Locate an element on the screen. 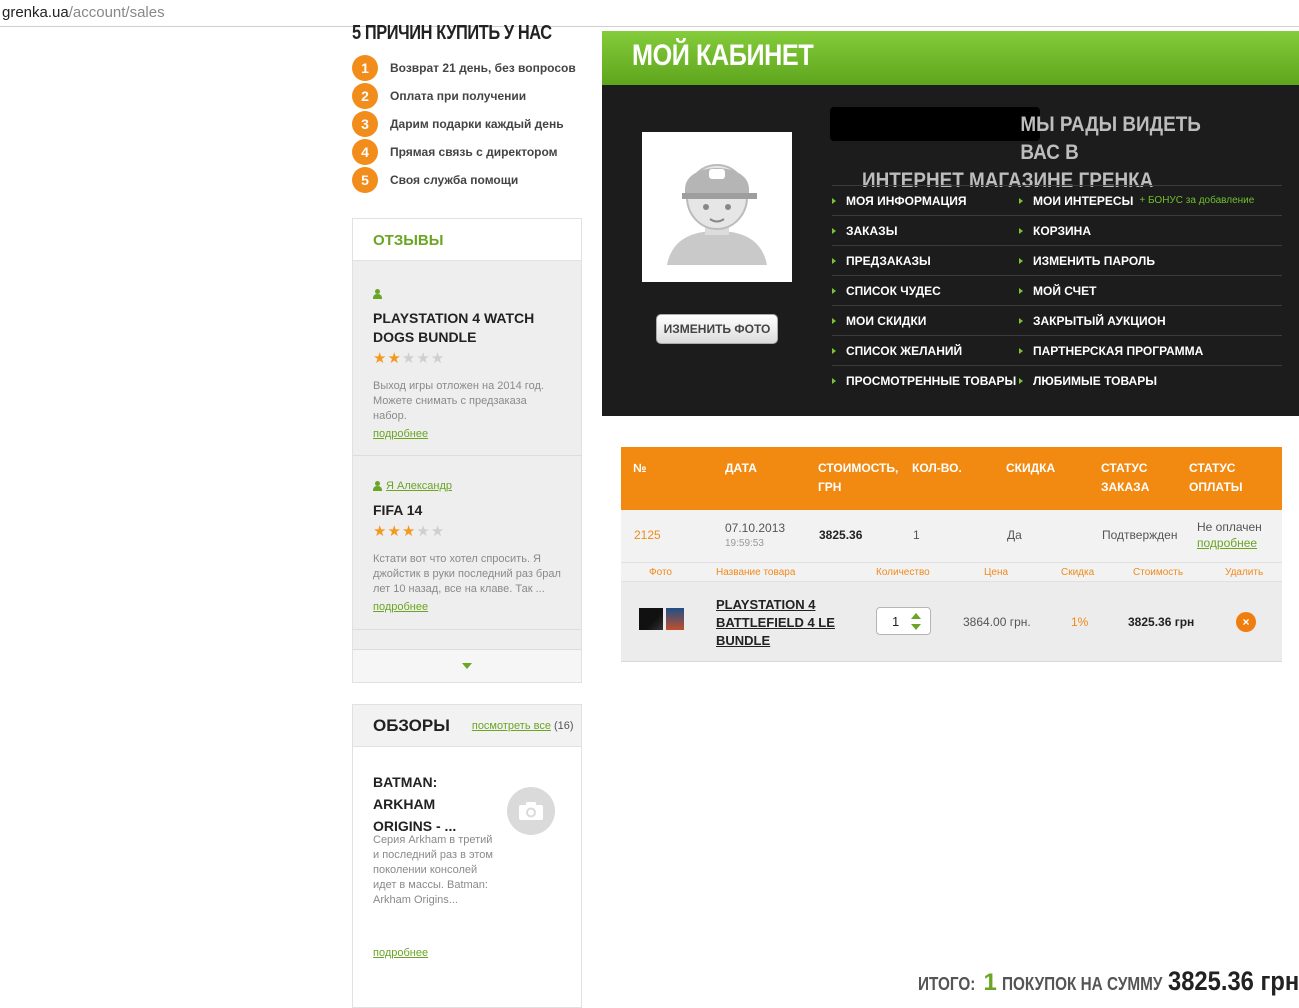 The image size is (1299, 1008). menu-item-orders: ЗАКАЗЫ is located at coordinates (925, 230).